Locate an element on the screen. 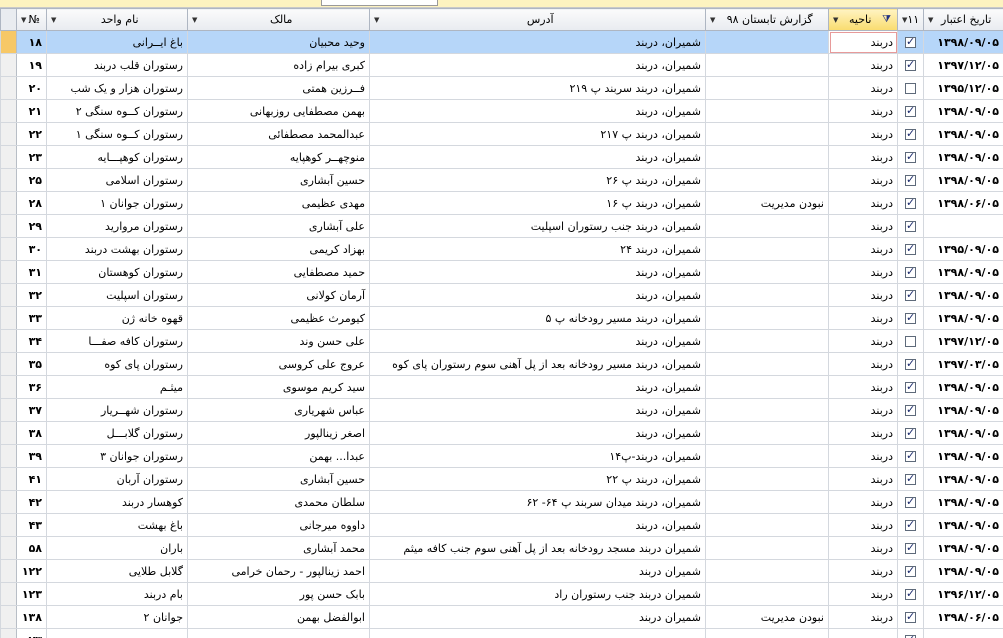  cell-owner: اصغر زینالپور is located at coordinates (278, 433).